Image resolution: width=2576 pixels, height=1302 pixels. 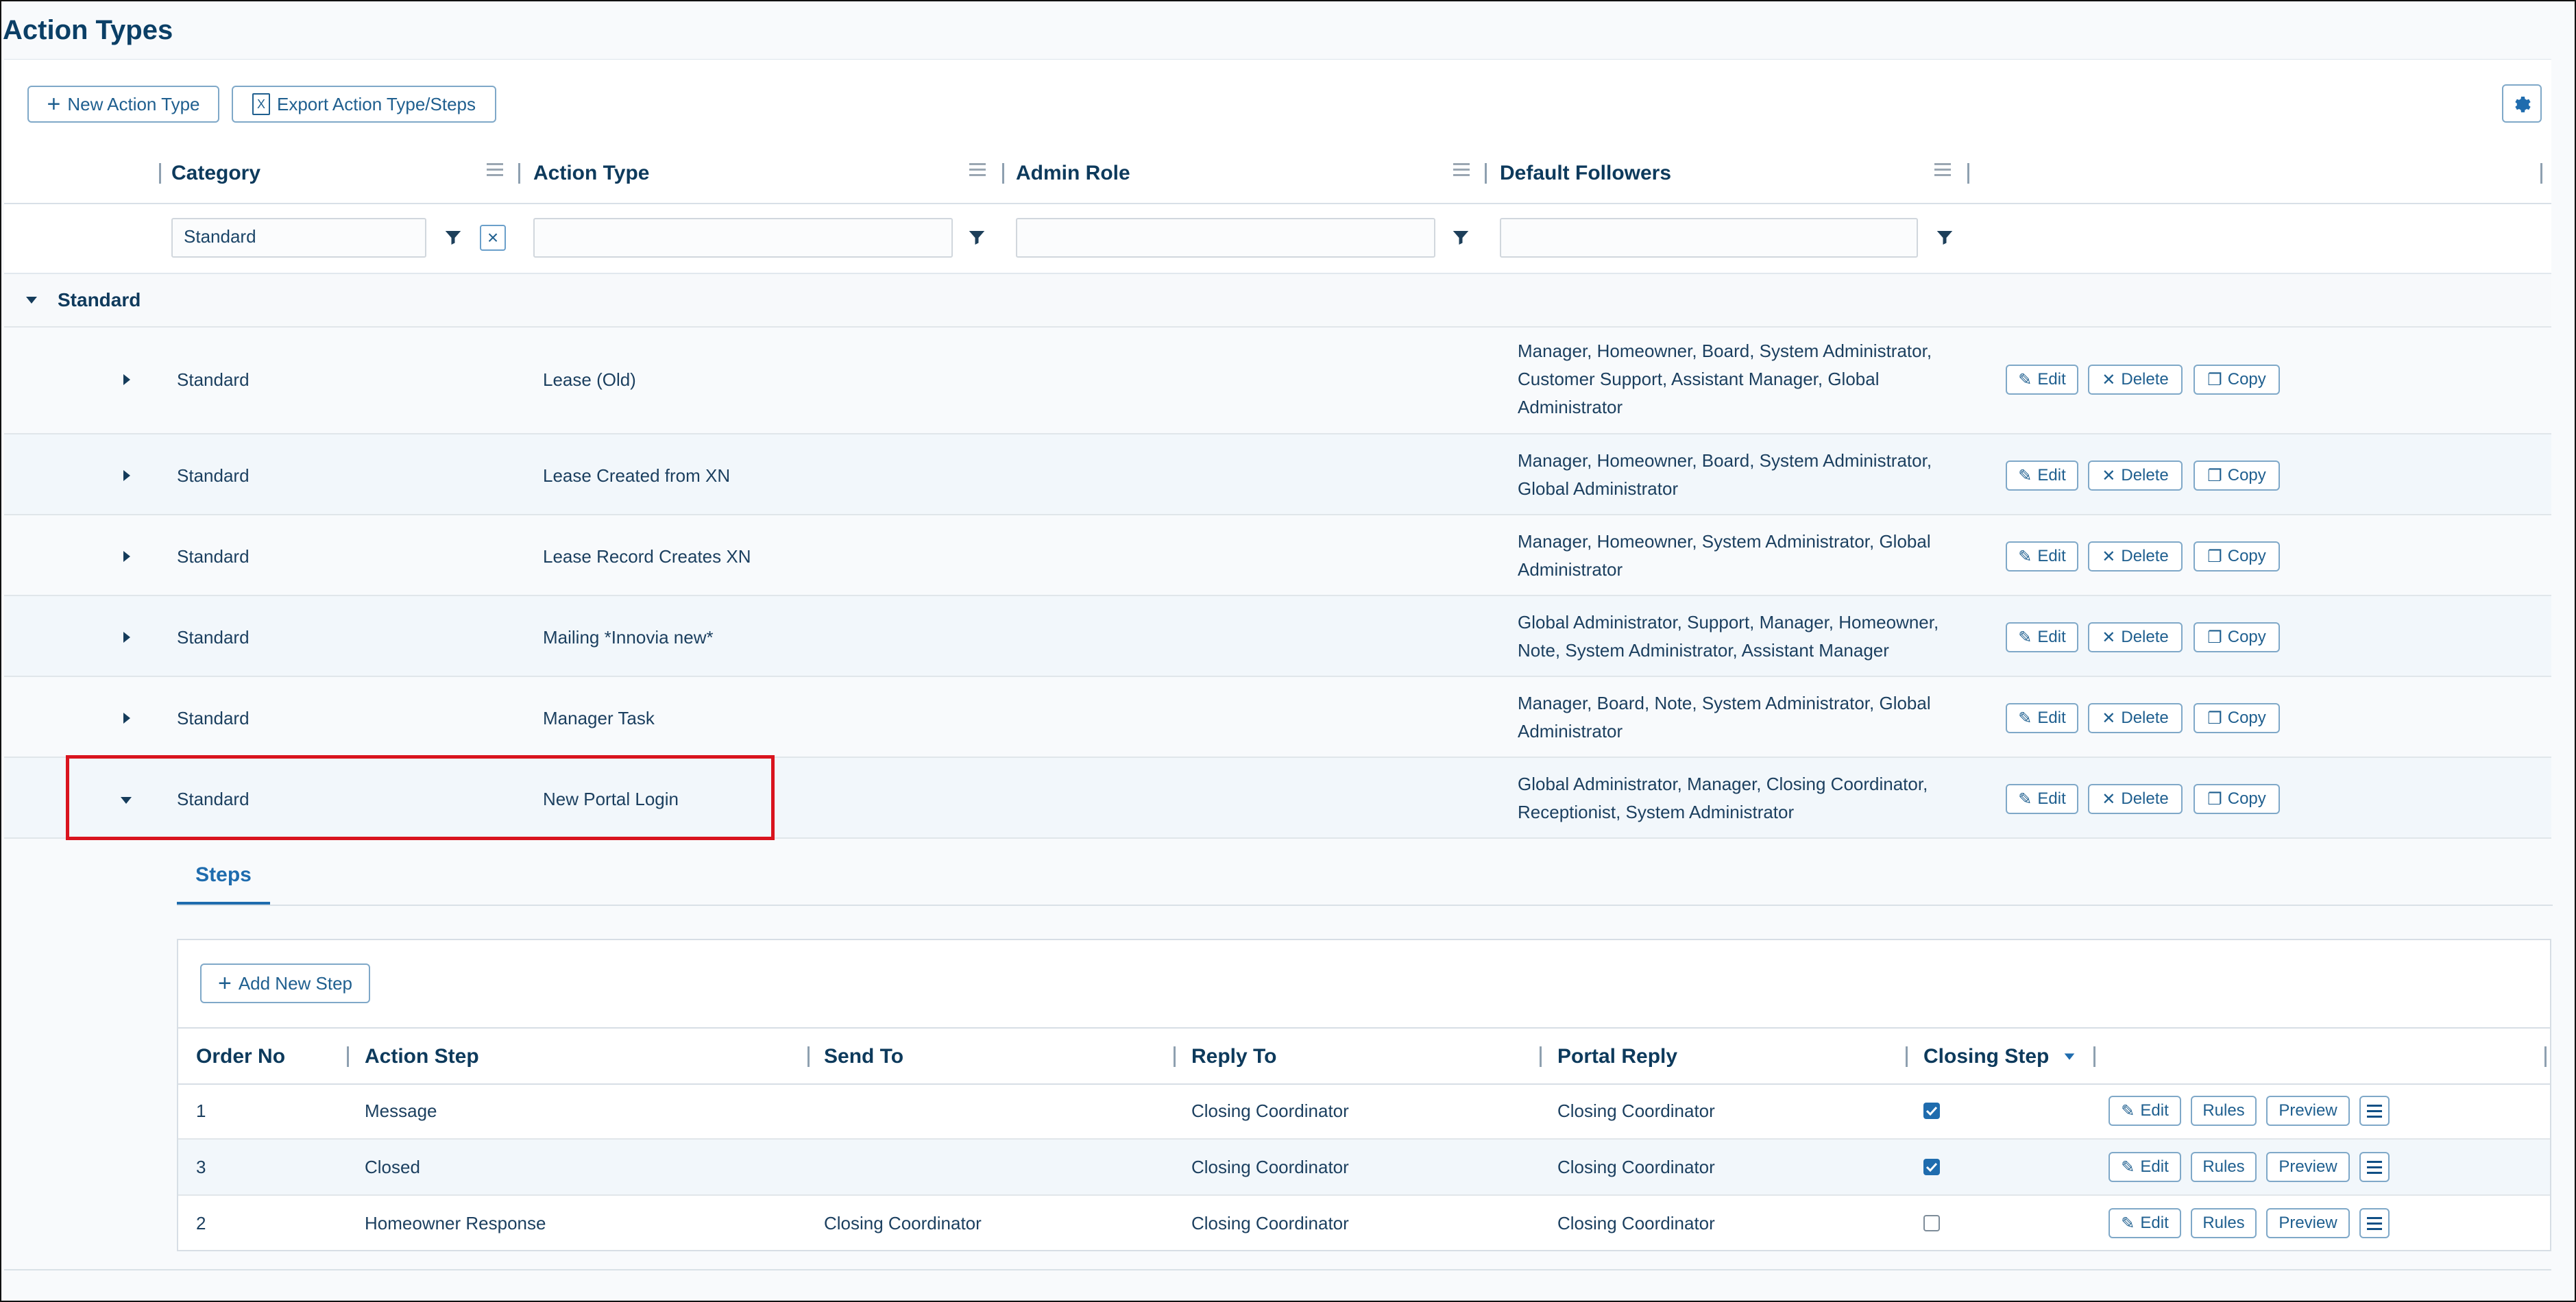 I want to click on tab-steps: Steps, so click(x=223, y=876).